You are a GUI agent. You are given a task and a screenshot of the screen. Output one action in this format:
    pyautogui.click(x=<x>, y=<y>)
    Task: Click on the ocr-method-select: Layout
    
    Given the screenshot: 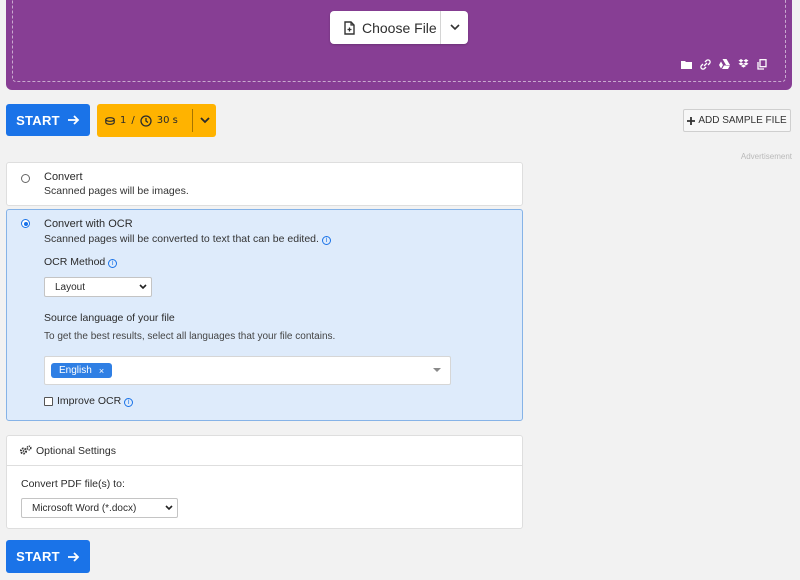 What is the action you would take?
    pyautogui.click(x=98, y=287)
    